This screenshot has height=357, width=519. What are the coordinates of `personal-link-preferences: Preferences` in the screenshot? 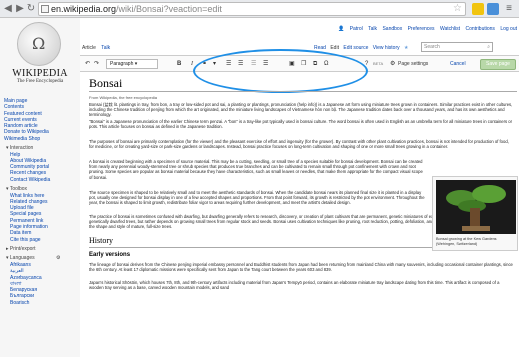 It's located at (421, 29).